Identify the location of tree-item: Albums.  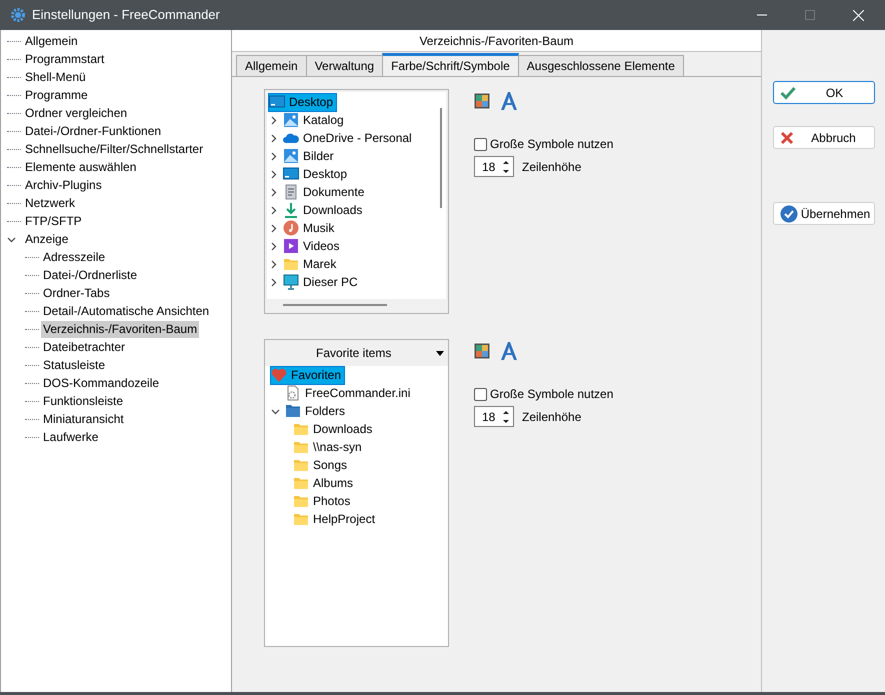
(324, 483).